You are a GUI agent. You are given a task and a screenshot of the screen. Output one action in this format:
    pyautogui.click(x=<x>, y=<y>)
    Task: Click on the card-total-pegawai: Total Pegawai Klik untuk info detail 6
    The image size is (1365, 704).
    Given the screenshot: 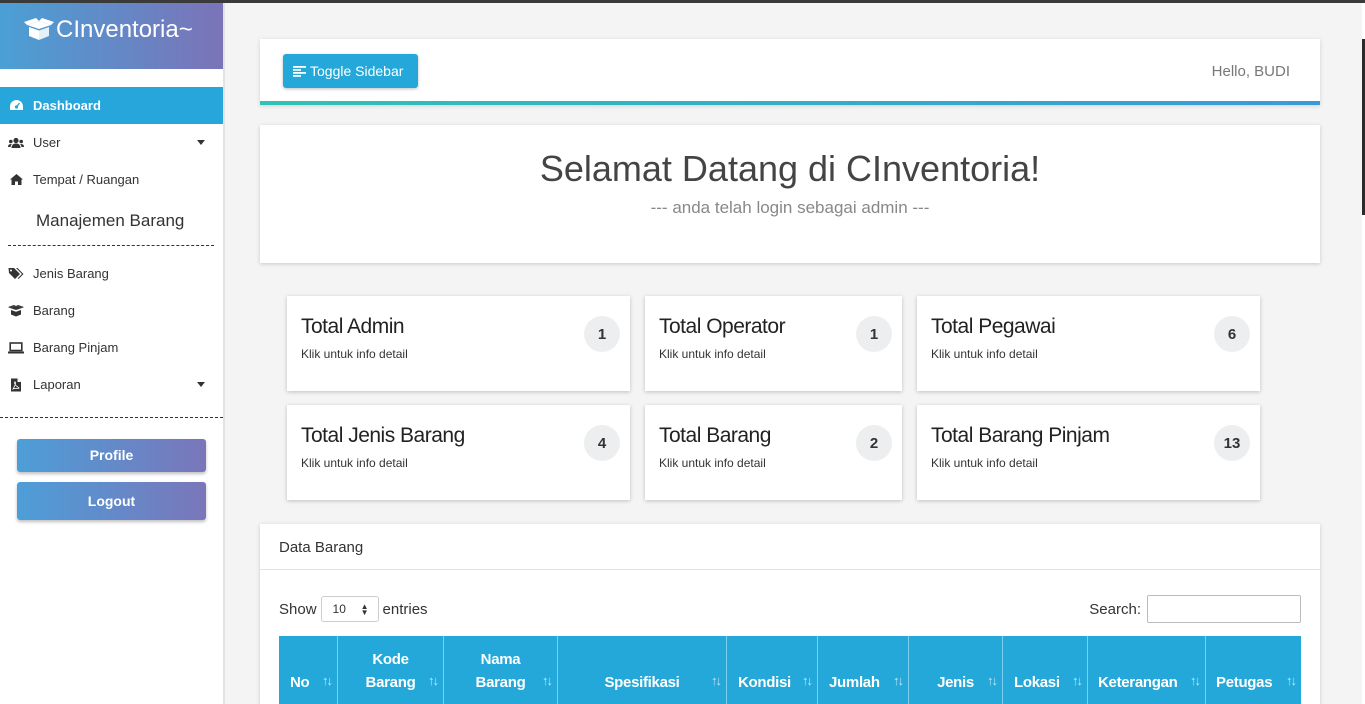 What is the action you would take?
    pyautogui.click(x=1088, y=343)
    